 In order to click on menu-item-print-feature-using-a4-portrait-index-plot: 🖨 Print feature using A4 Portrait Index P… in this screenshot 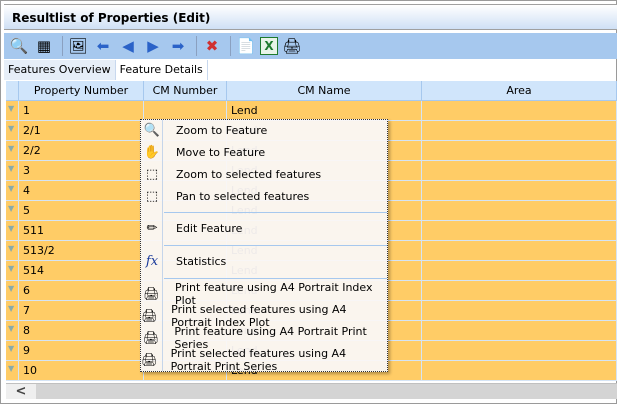, I will do `click(264, 294)`.